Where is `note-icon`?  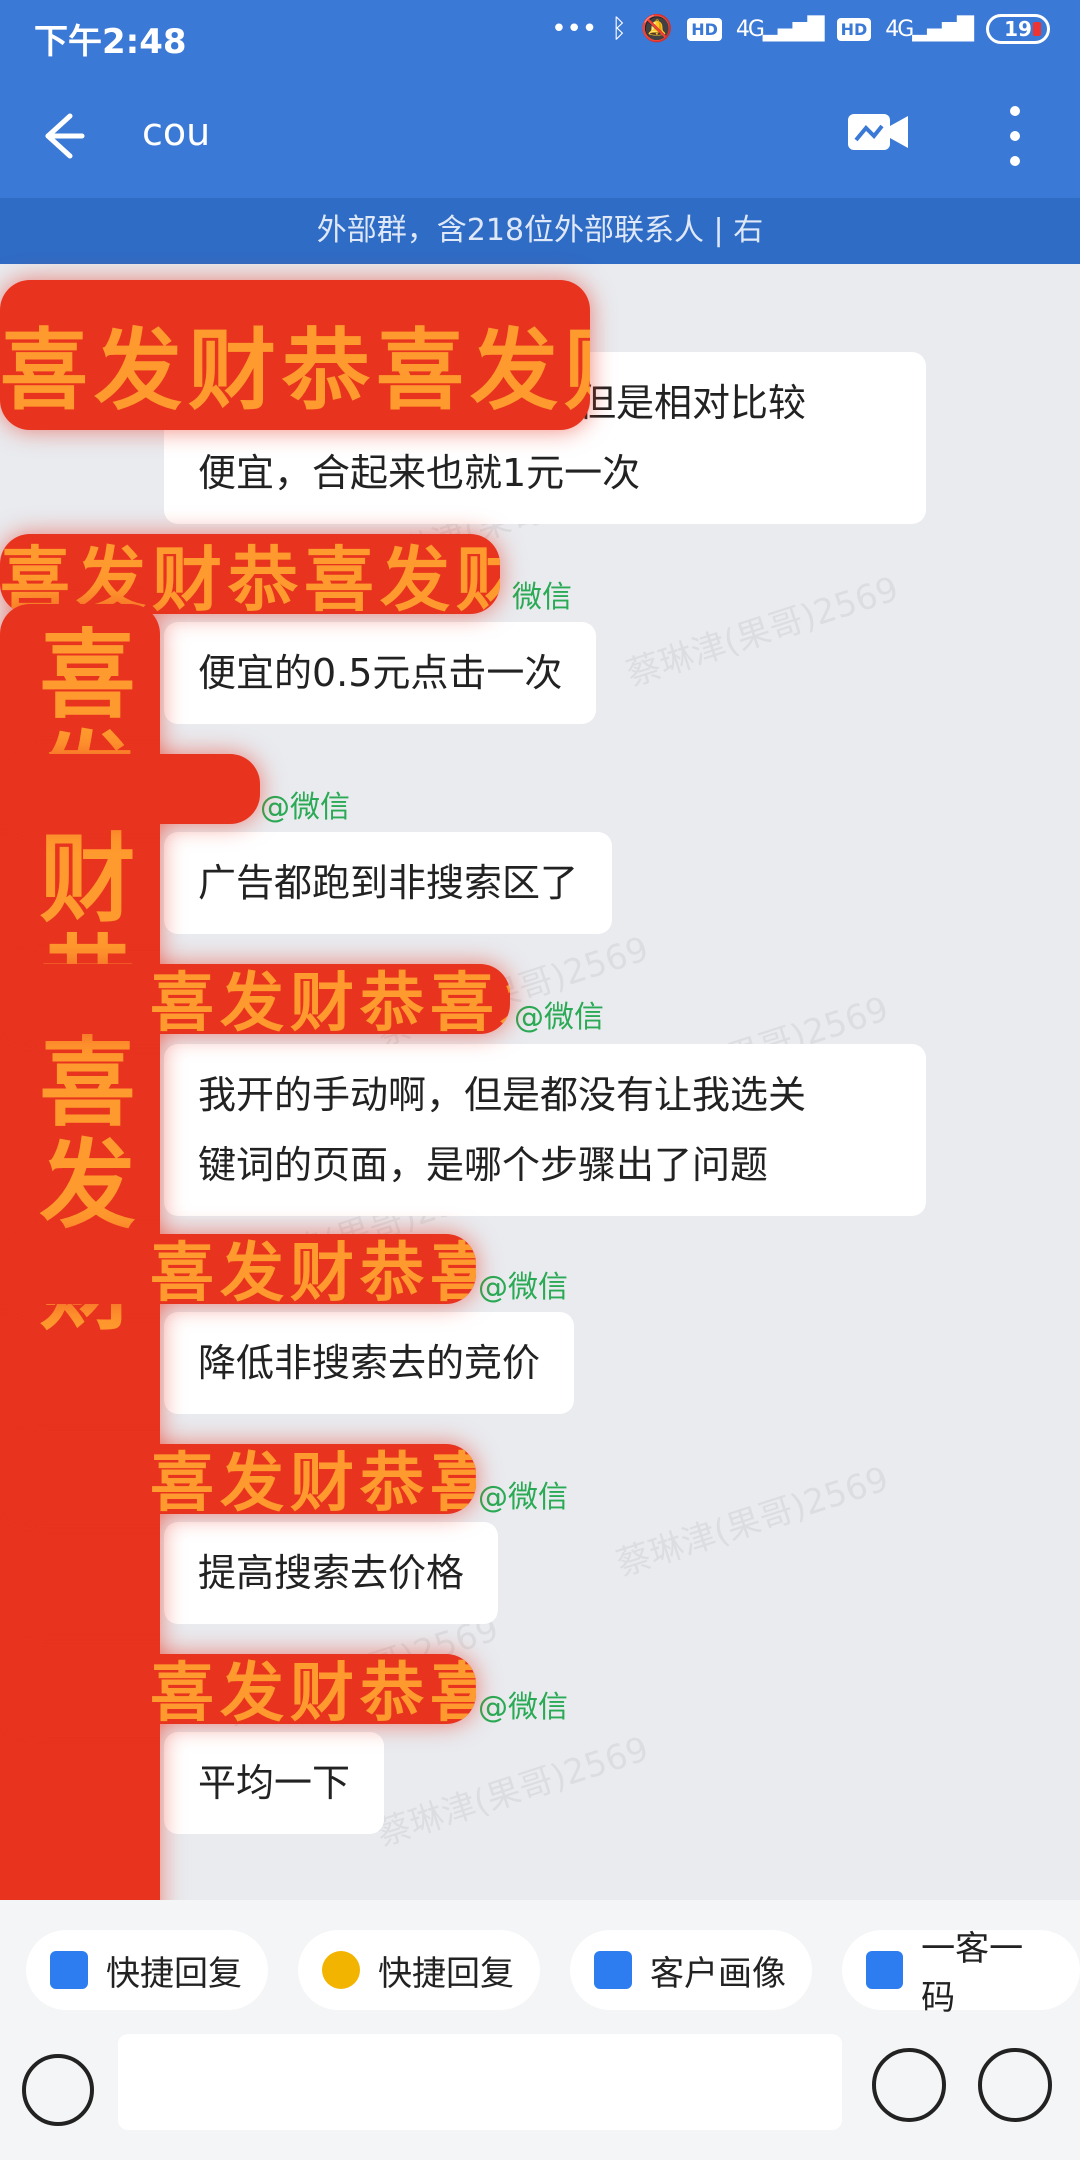
note-icon is located at coordinates (341, 1970).